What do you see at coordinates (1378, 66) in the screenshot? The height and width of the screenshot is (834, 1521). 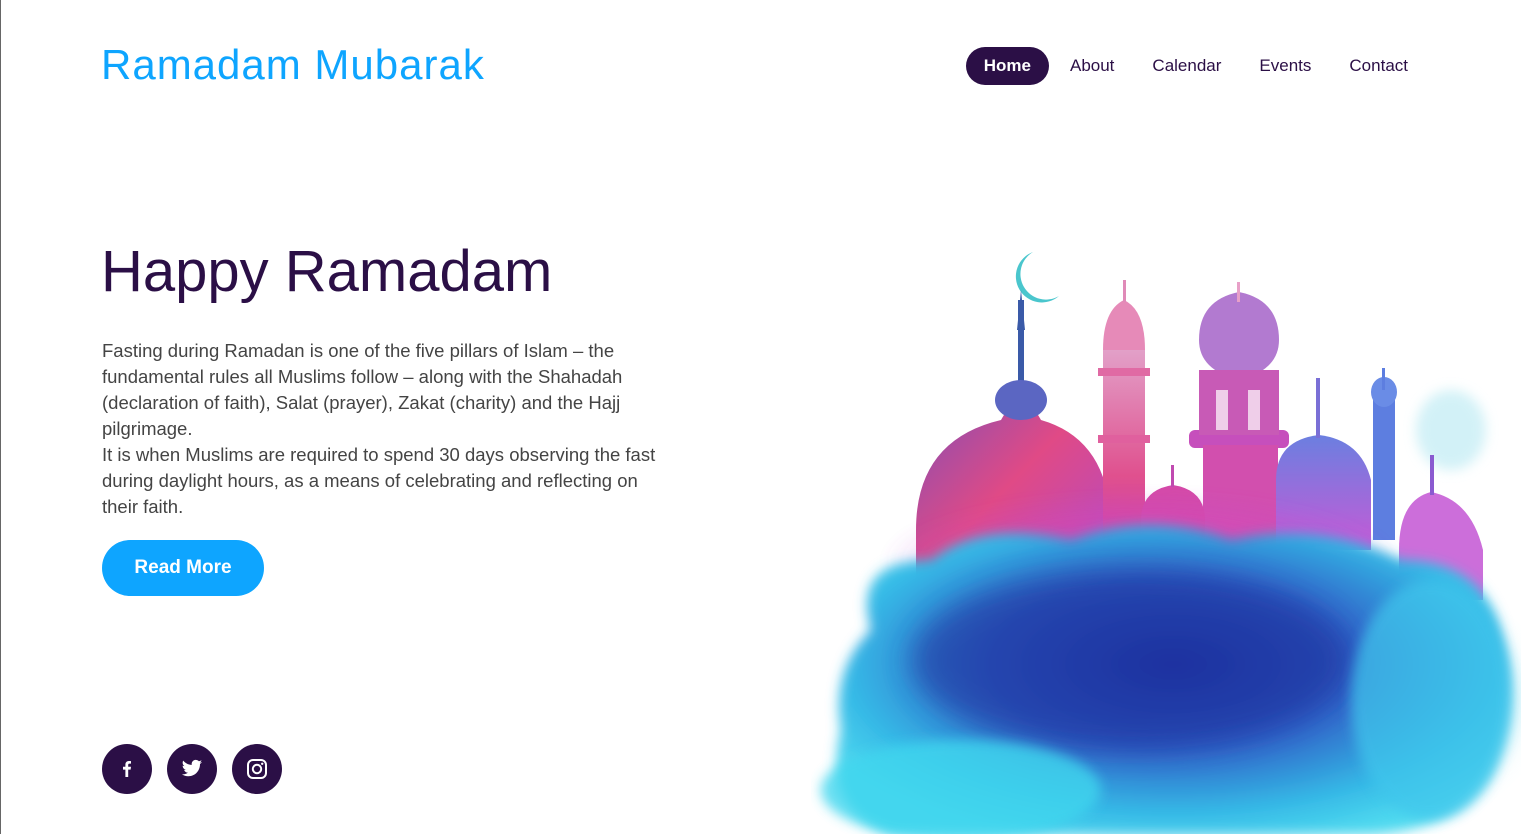 I see `nav-contact: Contact` at bounding box center [1378, 66].